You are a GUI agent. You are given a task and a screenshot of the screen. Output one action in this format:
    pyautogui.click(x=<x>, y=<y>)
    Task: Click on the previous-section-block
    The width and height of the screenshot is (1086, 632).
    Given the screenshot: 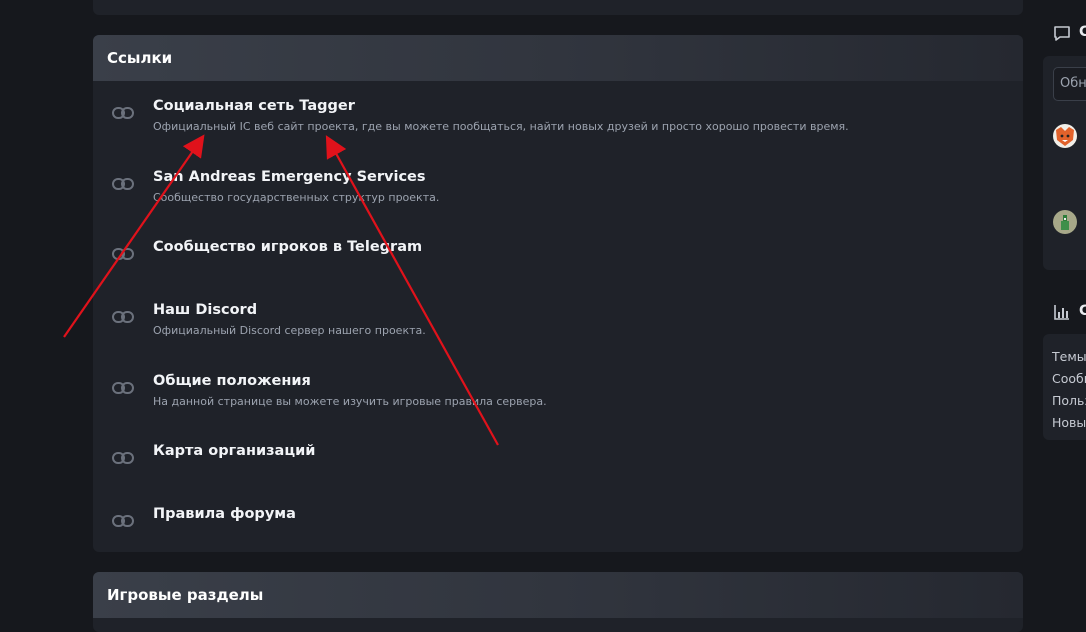 What is the action you would take?
    pyautogui.click(x=558, y=7)
    